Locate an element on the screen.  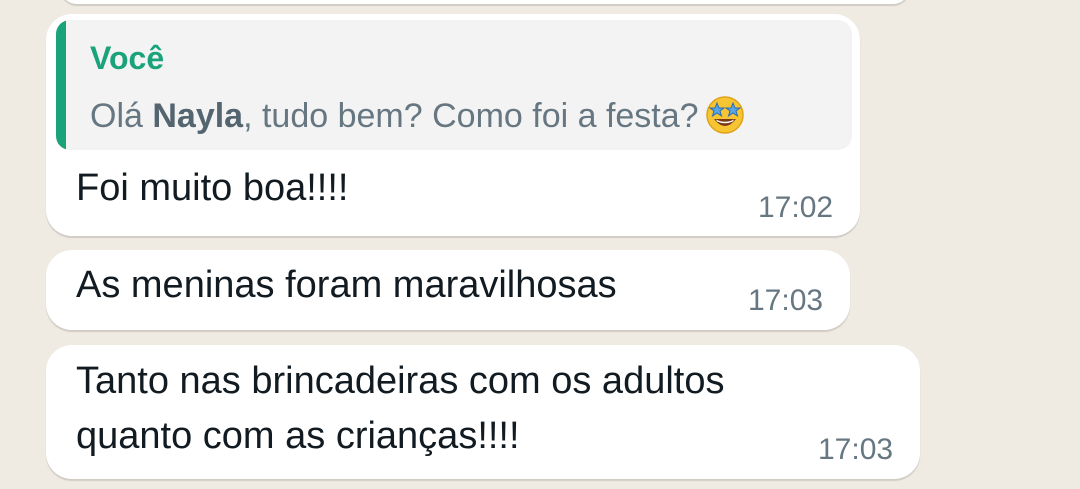
quoted-name: Nayla is located at coordinates (198, 116).